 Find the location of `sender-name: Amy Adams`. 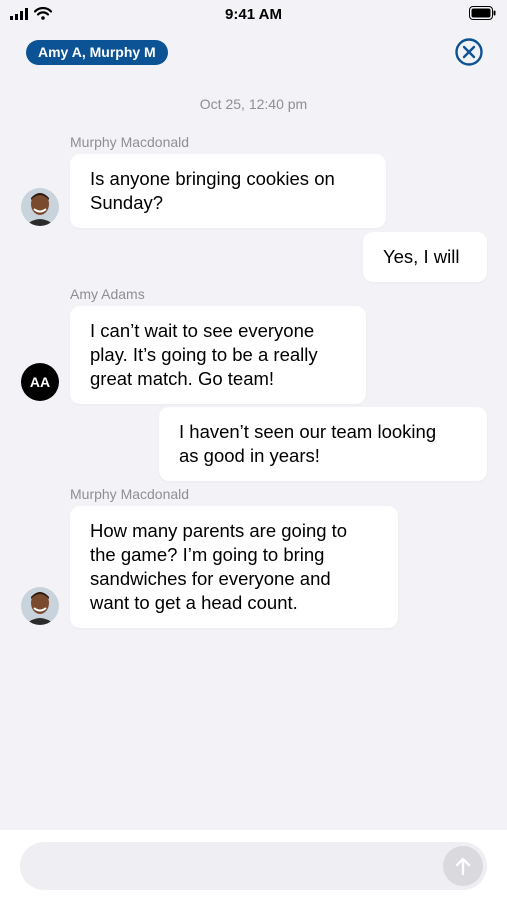

sender-name: Amy Adams is located at coordinates (107, 294).